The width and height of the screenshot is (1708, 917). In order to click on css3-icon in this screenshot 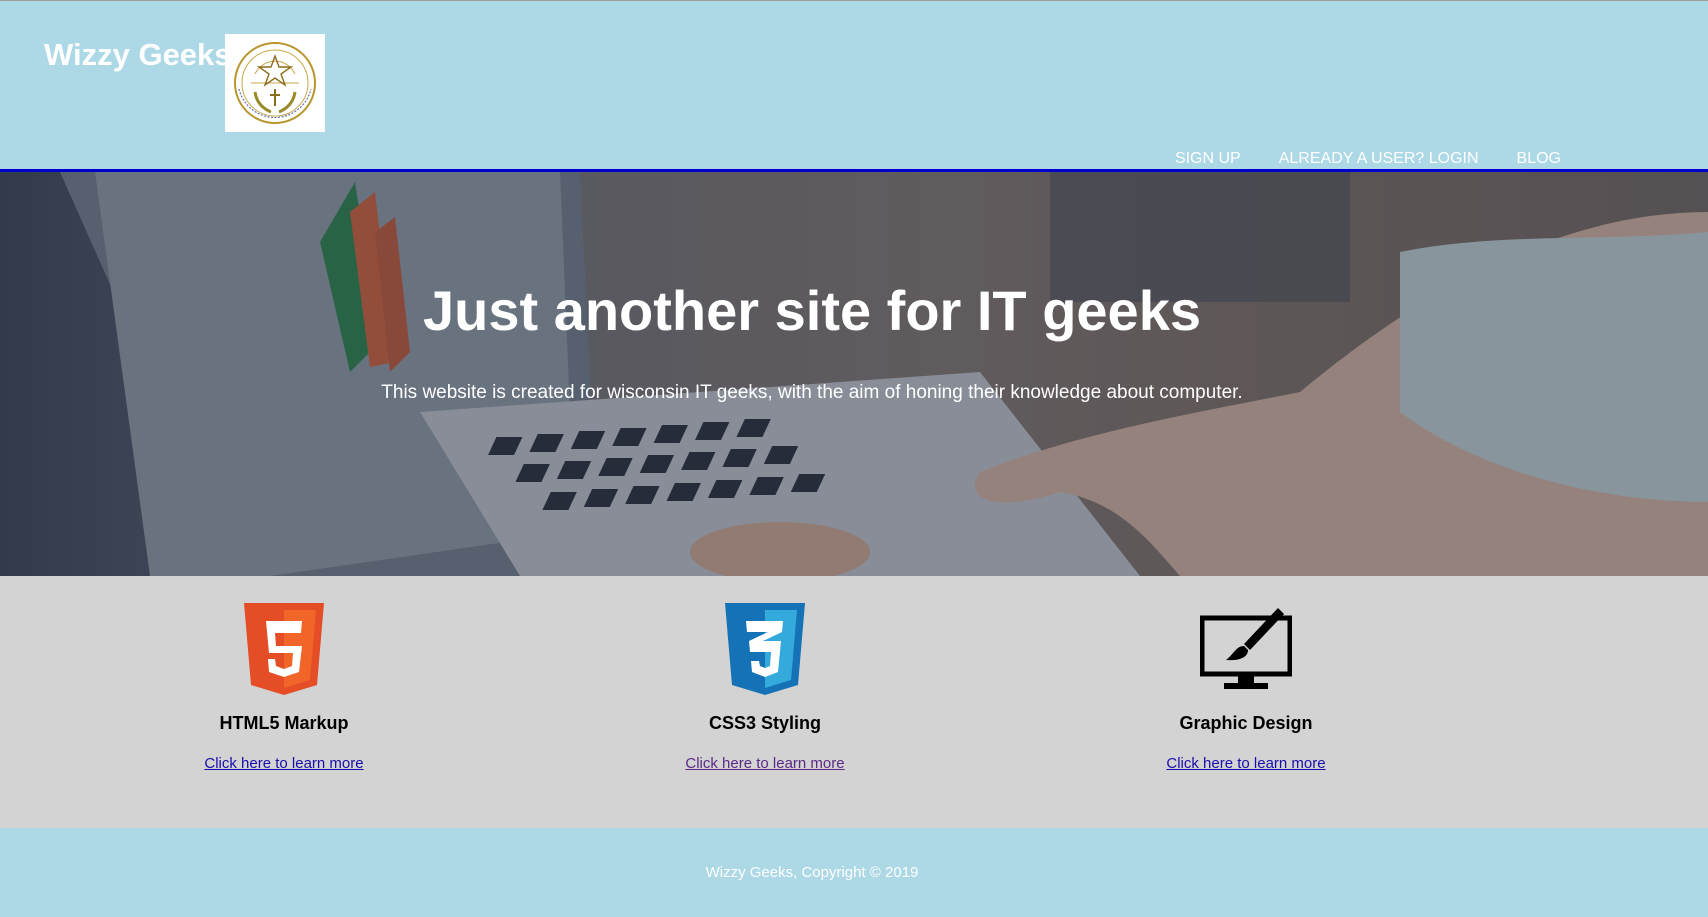, I will do `click(765, 649)`.